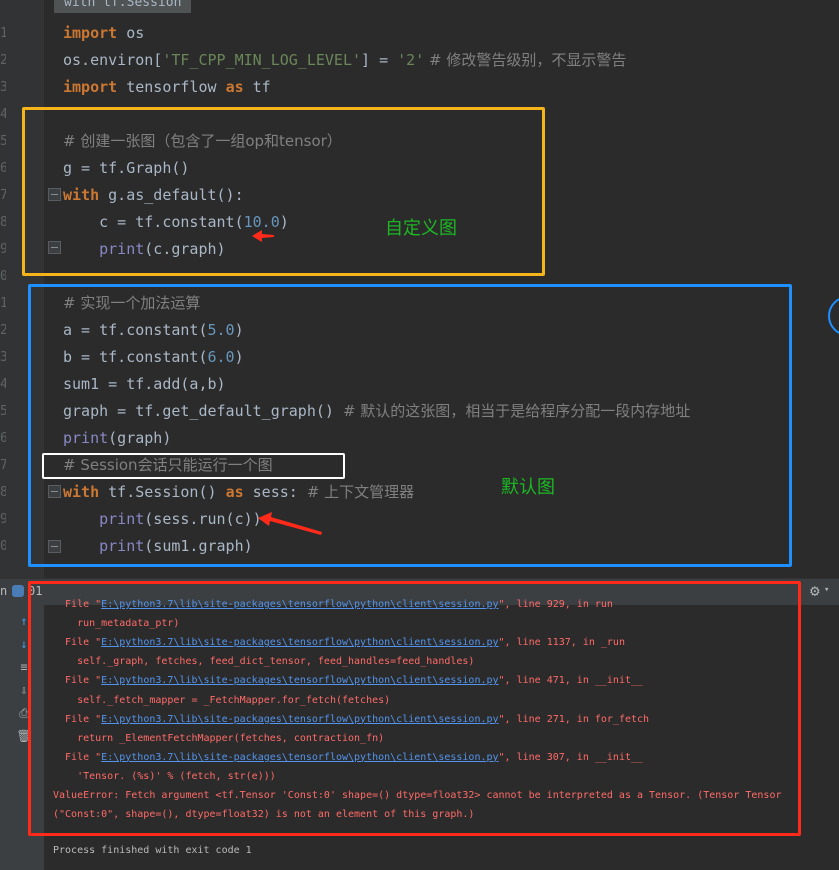 This screenshot has height=870, width=839. I want to click on default-graph-label: 默认图, so click(528, 487).